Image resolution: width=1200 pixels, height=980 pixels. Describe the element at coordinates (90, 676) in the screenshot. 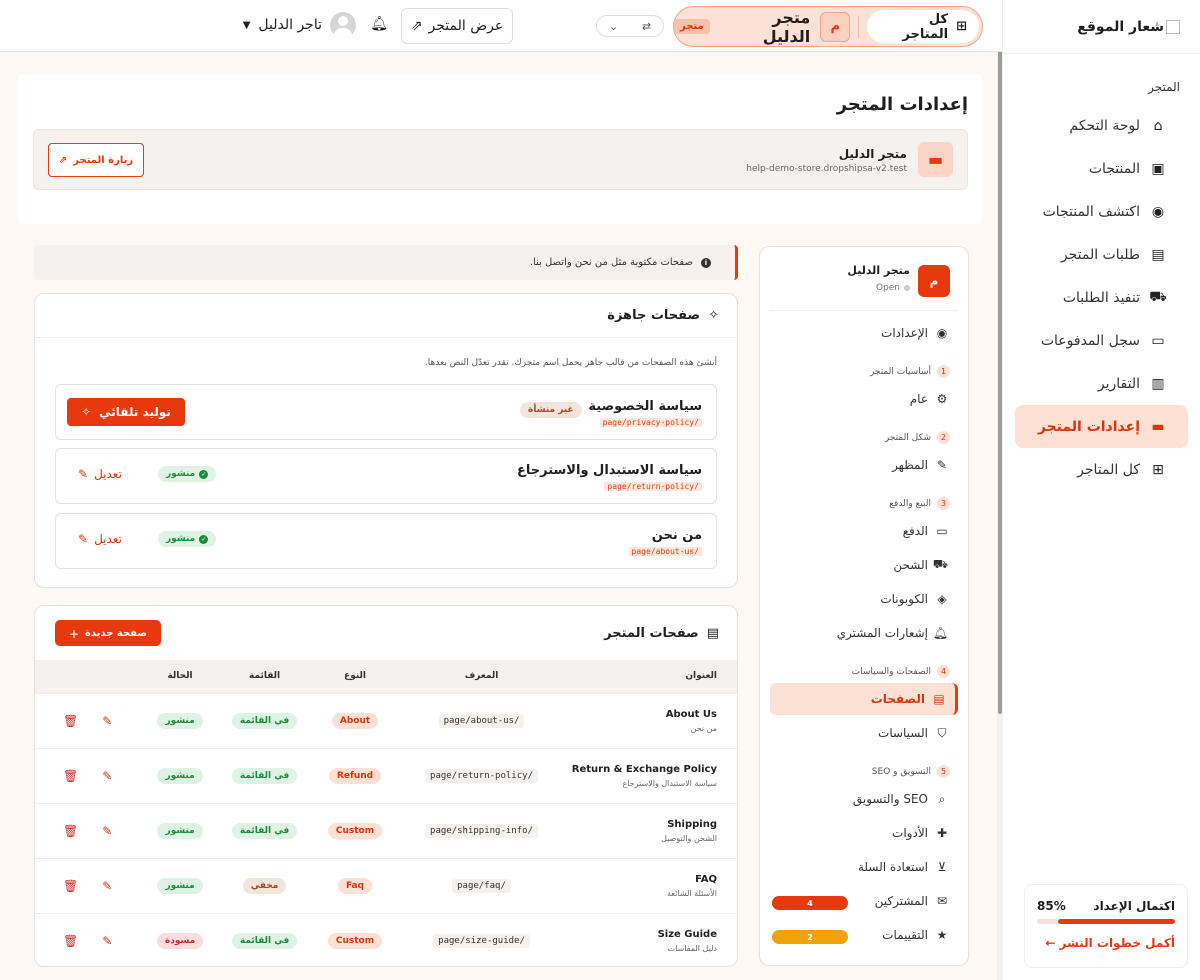

I see `column-header-actions` at that location.